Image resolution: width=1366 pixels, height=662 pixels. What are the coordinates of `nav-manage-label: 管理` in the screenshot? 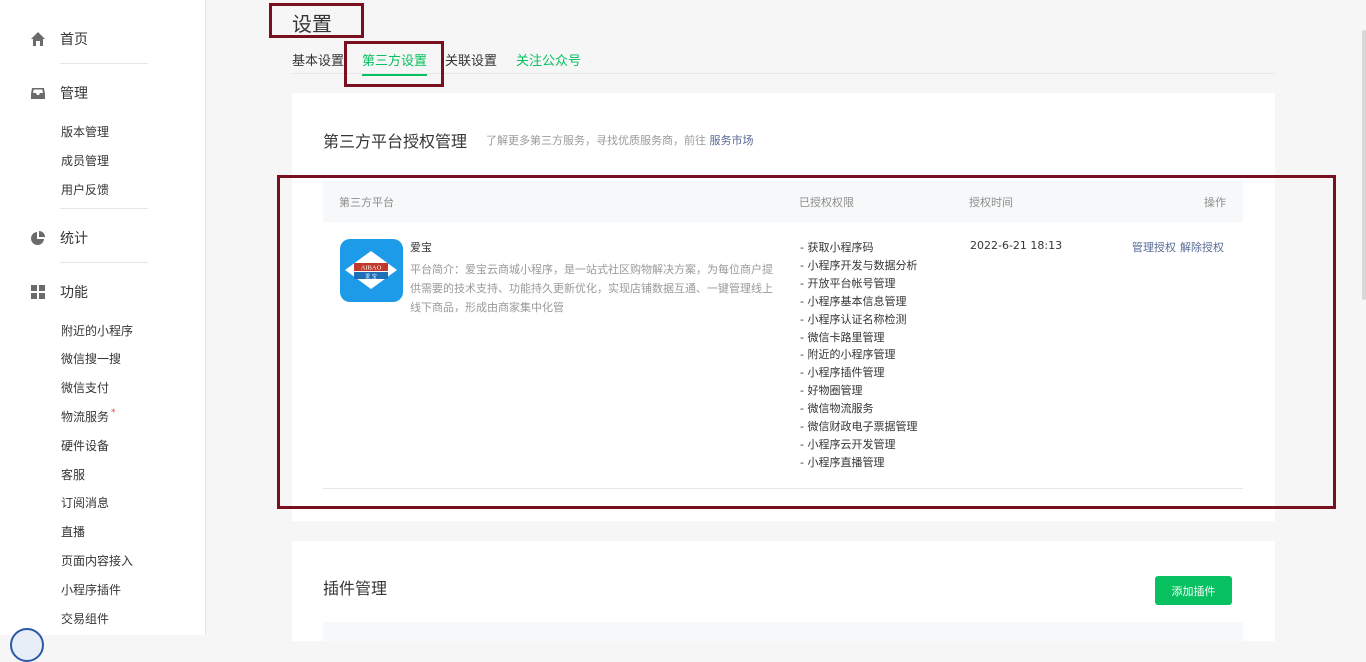 It's located at (74, 94).